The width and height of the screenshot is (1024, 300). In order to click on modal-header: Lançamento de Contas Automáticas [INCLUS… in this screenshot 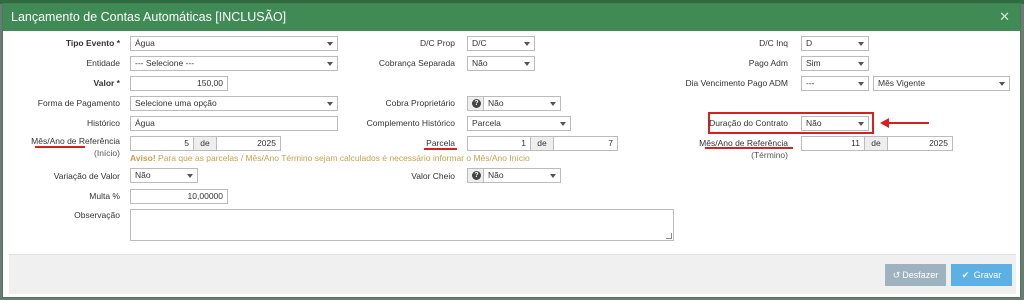, I will do `click(511, 17)`.